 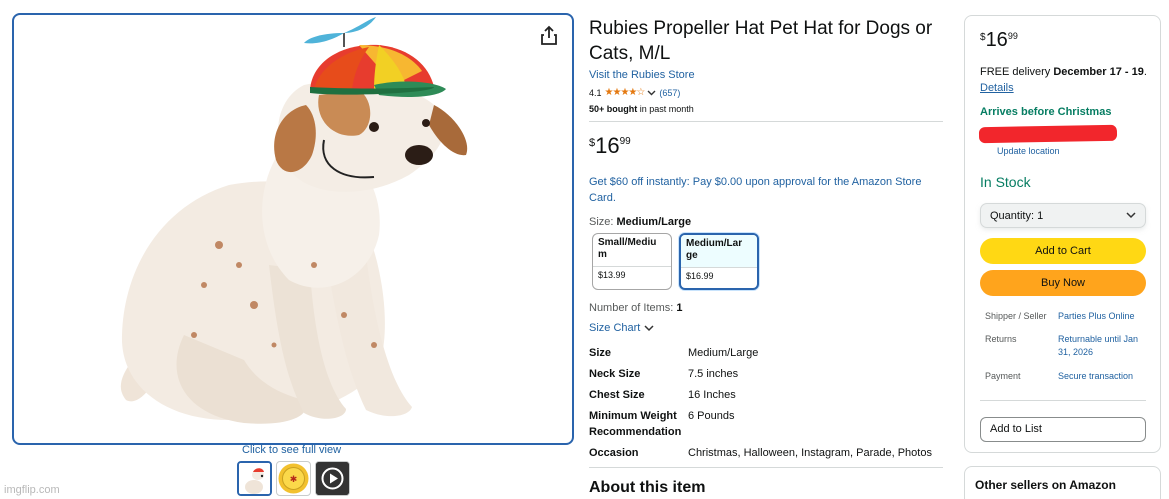 What do you see at coordinates (635, 424) in the screenshot?
I see `spec-key: Minimum Weight Recommendation` at bounding box center [635, 424].